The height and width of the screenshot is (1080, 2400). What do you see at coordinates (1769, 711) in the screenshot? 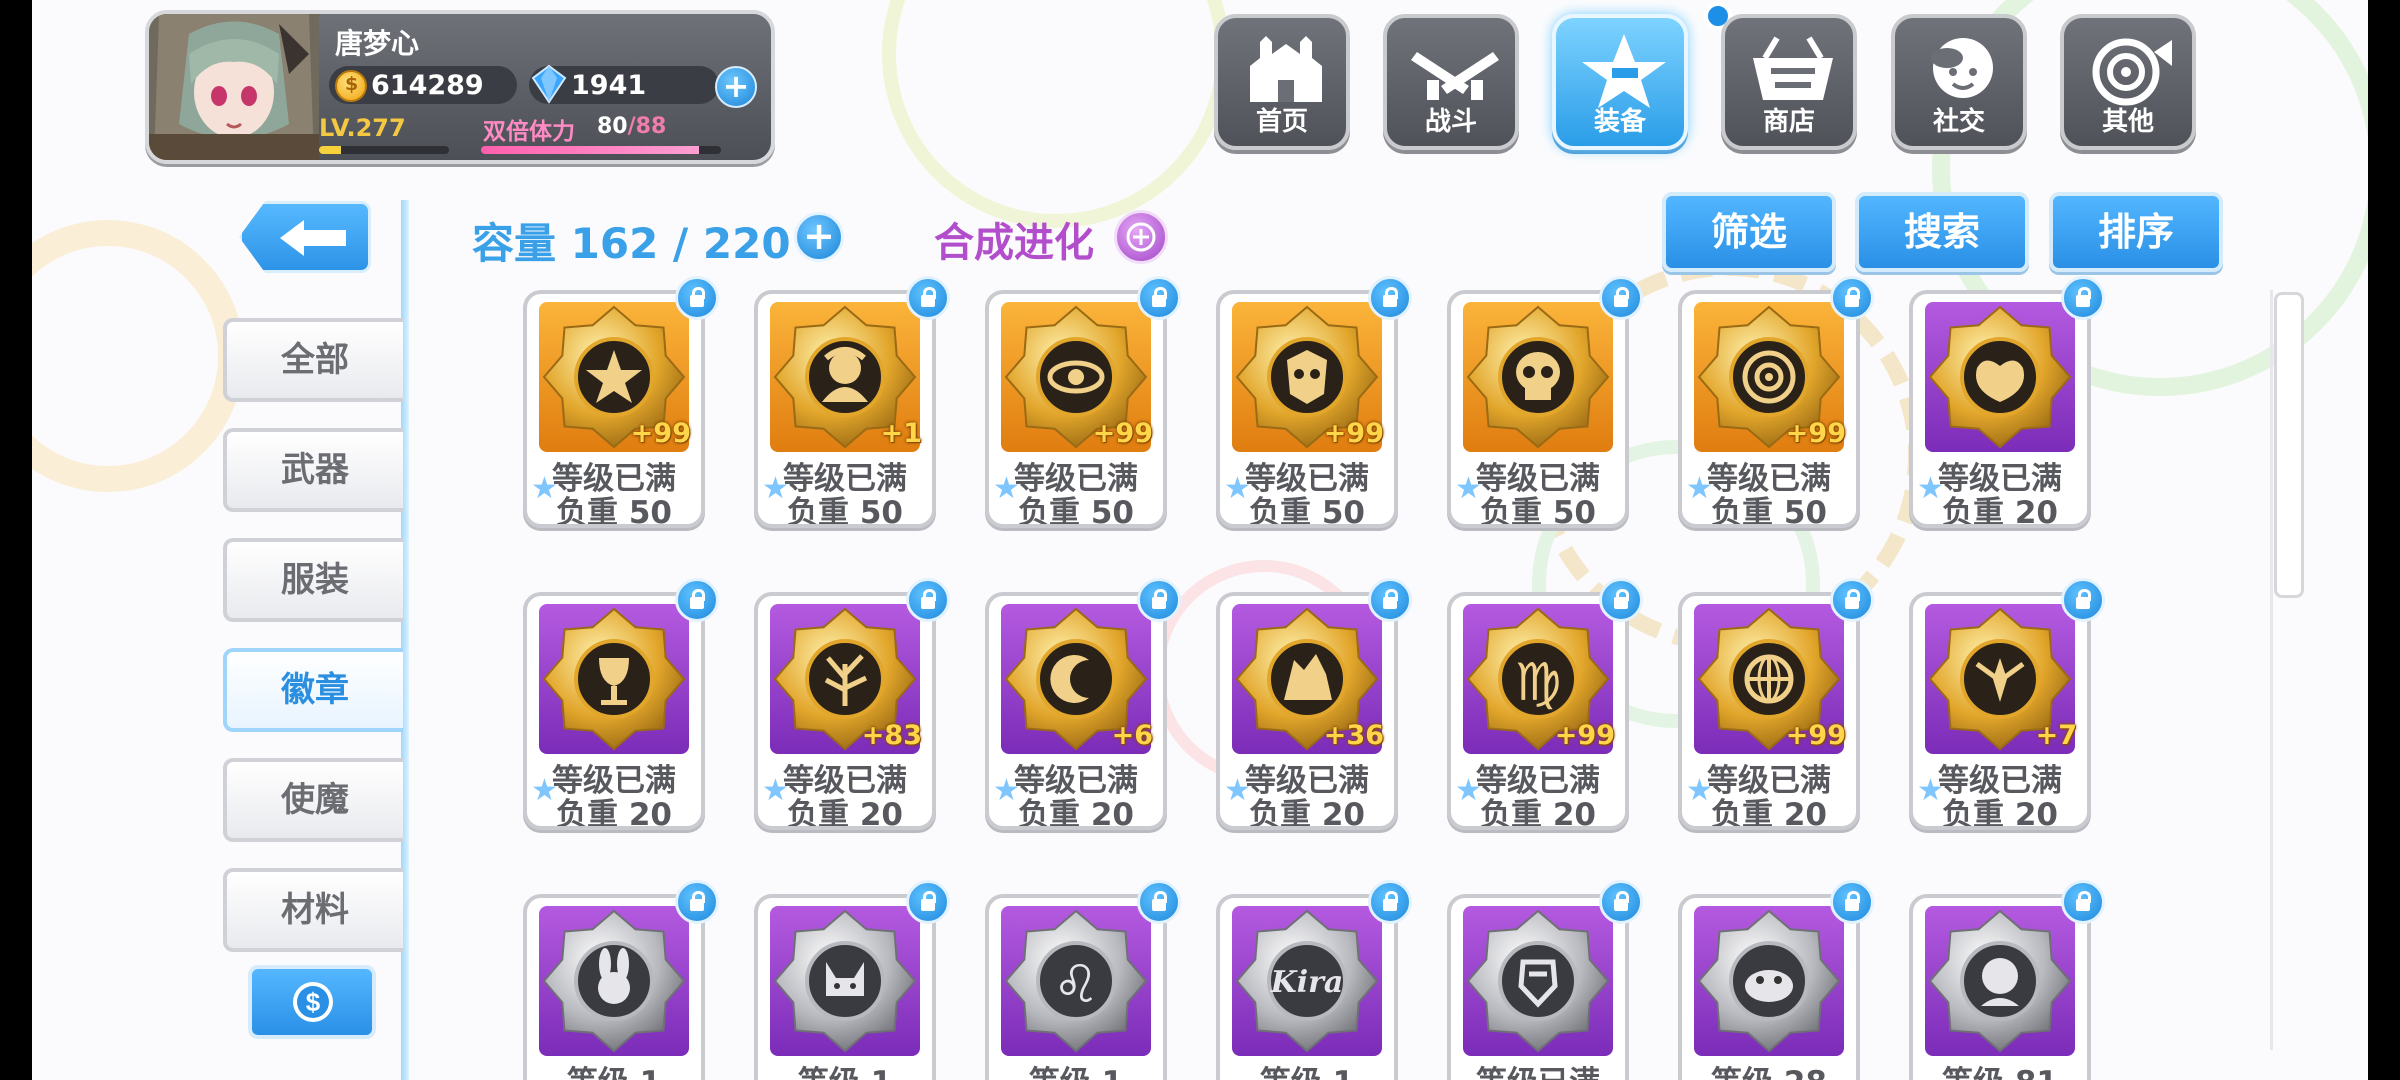
I see `badge-card: ★ +99 等级已满 负重 20` at bounding box center [1769, 711].